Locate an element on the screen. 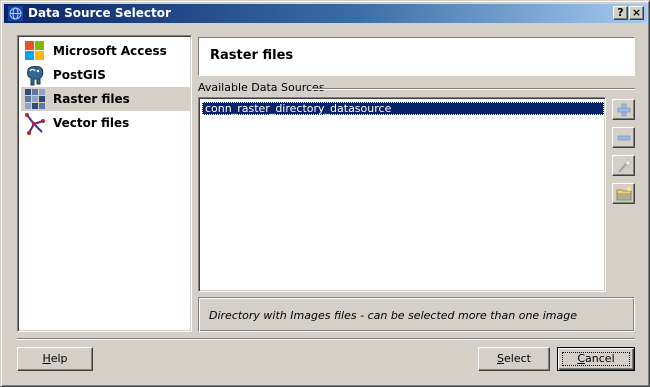 This screenshot has width=650, height=387. list-item-postgis: PostGIS is located at coordinates (105, 75).